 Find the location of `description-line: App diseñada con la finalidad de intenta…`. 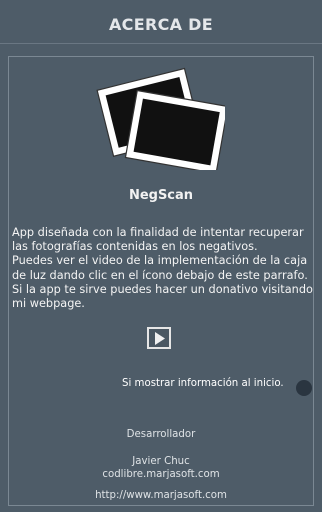

description-line: App diseñada con la finalidad de intenta… is located at coordinates (158, 232).